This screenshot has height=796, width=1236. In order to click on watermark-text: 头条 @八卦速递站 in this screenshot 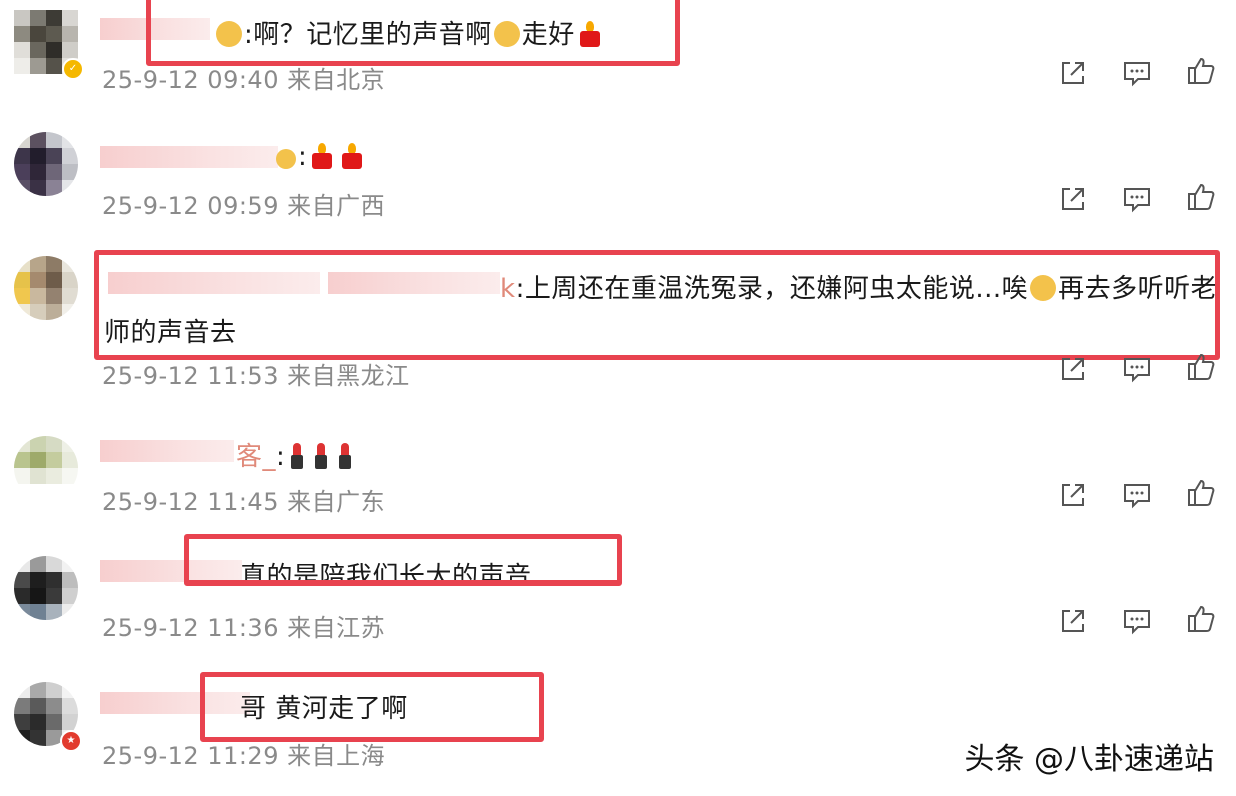, I will do `click(1089, 759)`.